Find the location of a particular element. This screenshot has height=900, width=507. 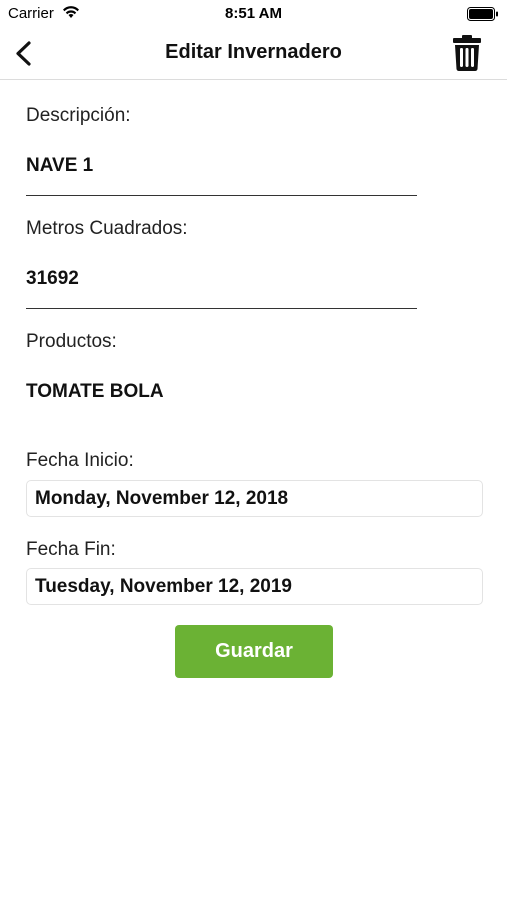

trash-icon is located at coordinates (467, 53).